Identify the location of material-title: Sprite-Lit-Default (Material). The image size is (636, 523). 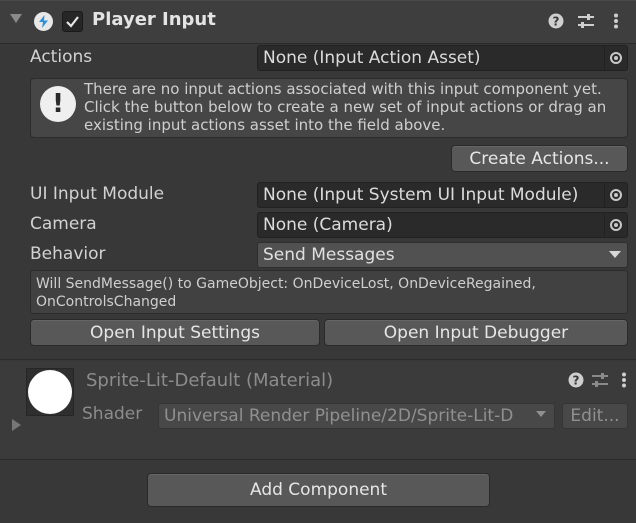
(210, 380).